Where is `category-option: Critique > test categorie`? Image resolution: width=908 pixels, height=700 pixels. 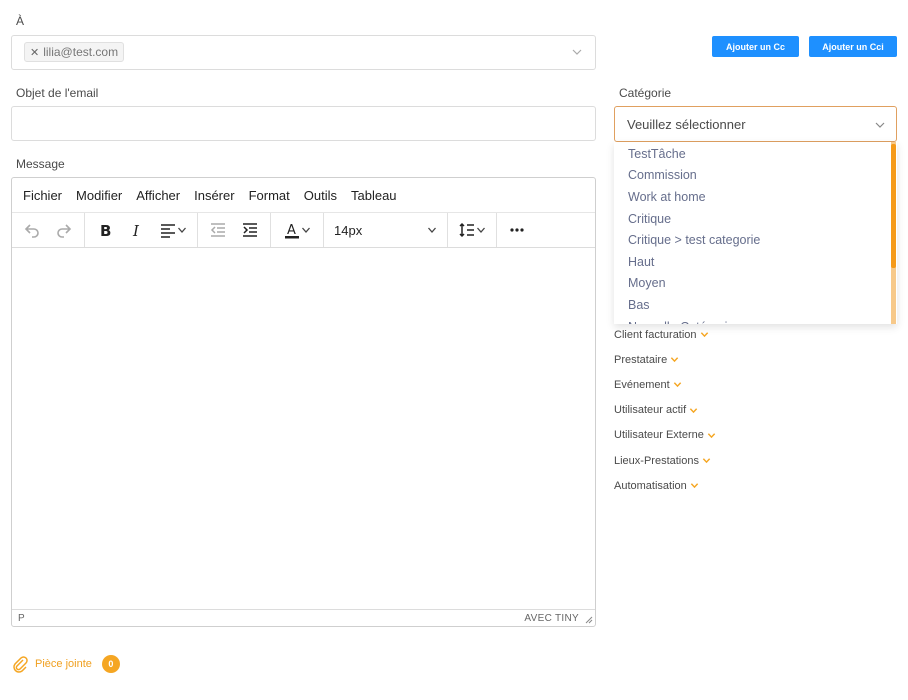
category-option: Critique > test categorie is located at coordinates (755, 240).